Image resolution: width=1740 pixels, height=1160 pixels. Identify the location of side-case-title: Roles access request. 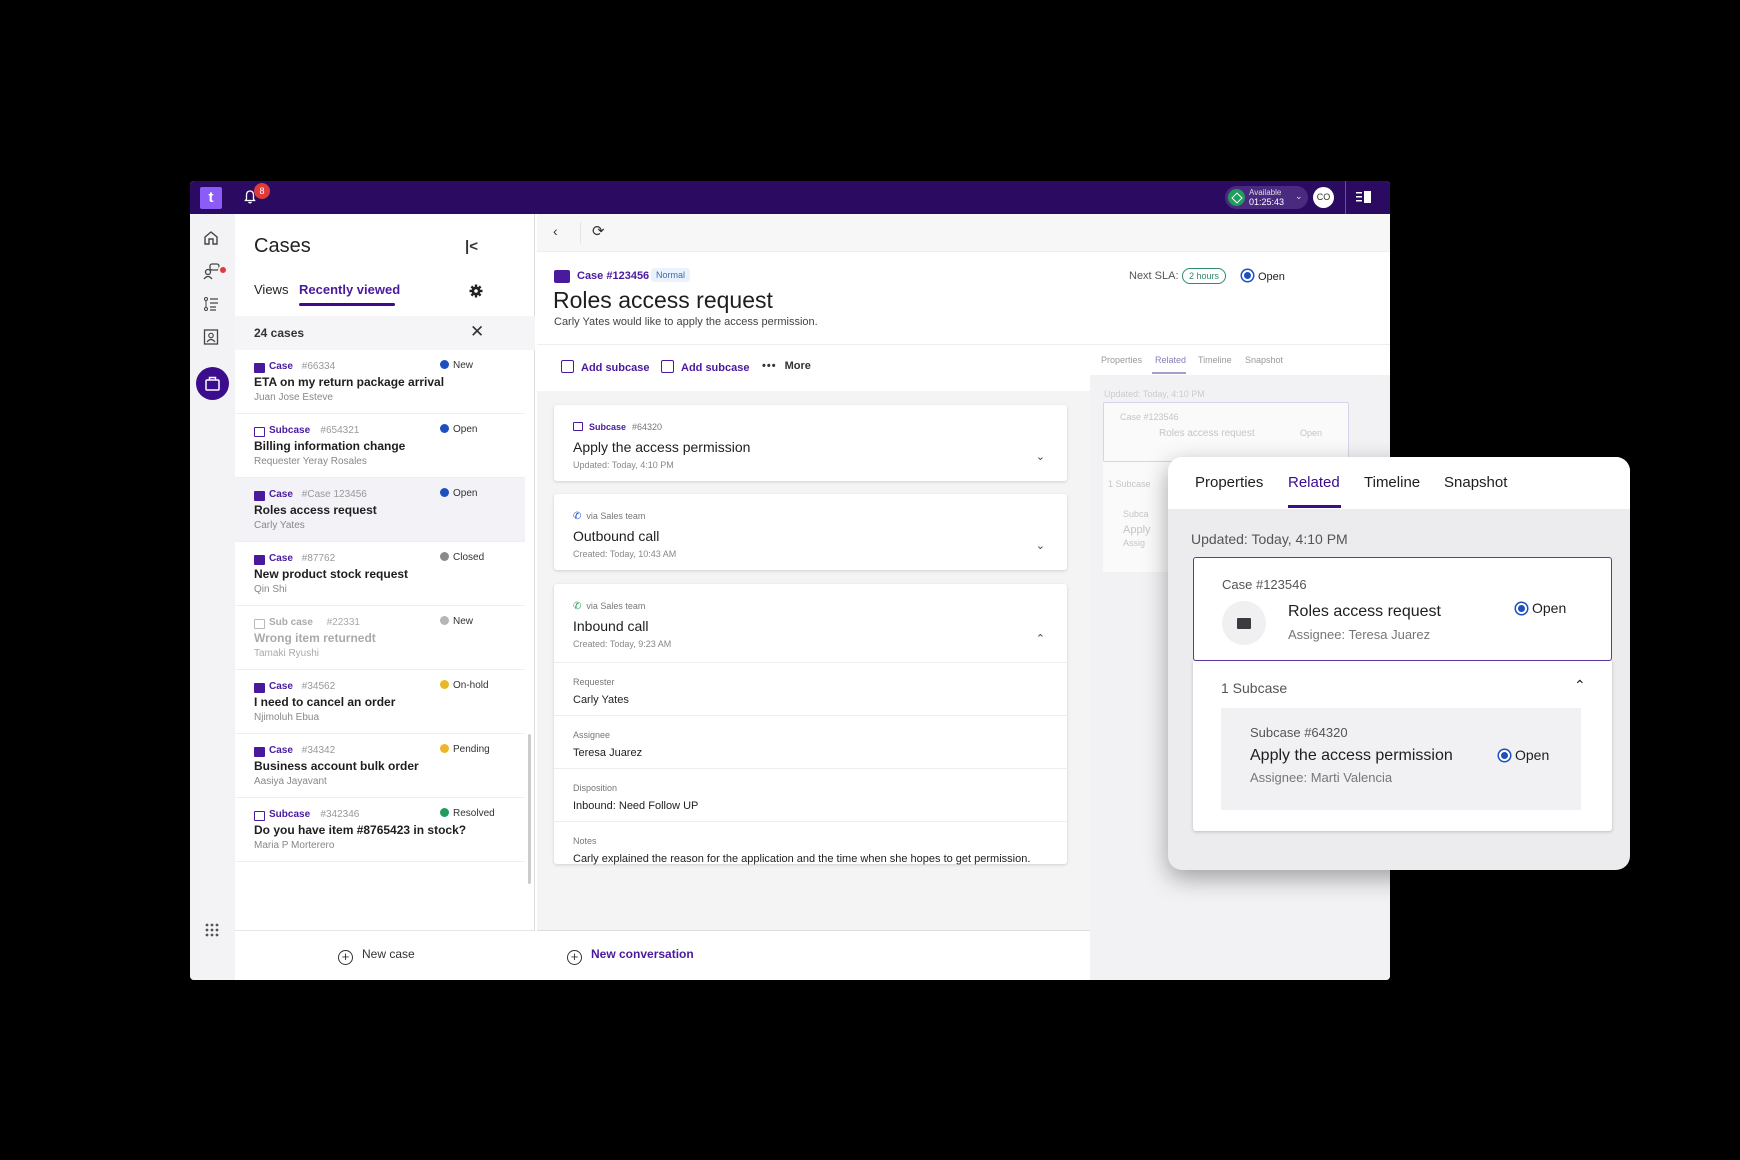
(1207, 433).